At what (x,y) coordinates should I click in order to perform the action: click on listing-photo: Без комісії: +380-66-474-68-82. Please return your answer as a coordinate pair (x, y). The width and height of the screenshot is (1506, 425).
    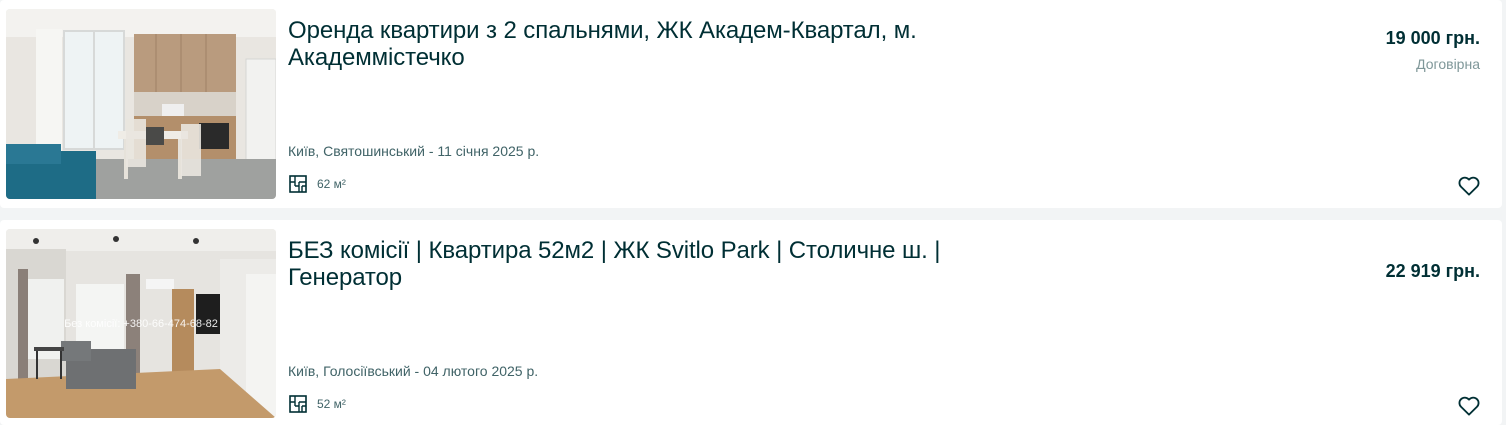
    Looking at the image, I should click on (141, 323).